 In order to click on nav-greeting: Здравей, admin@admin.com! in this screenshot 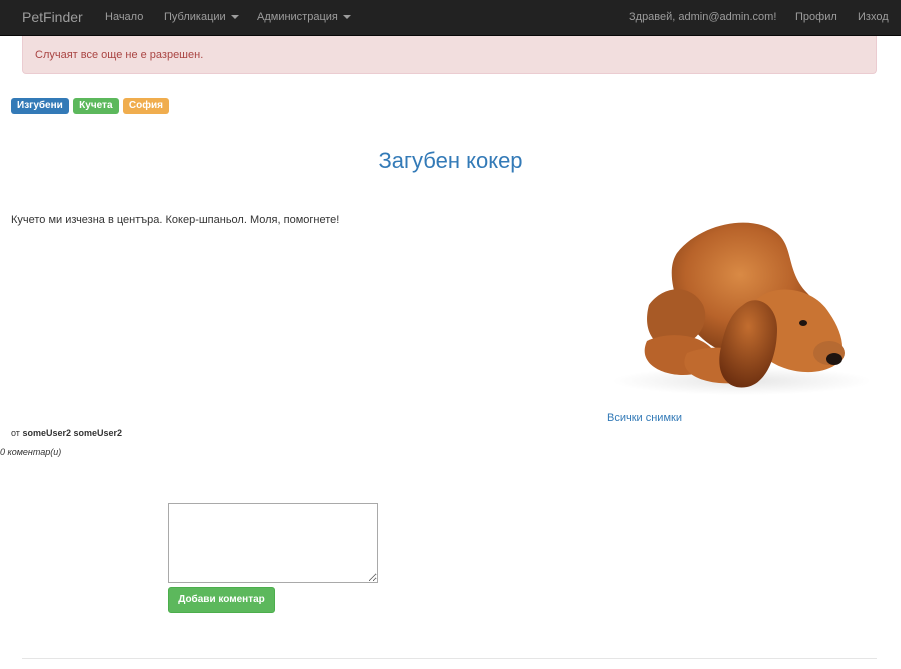, I will do `click(702, 17)`.